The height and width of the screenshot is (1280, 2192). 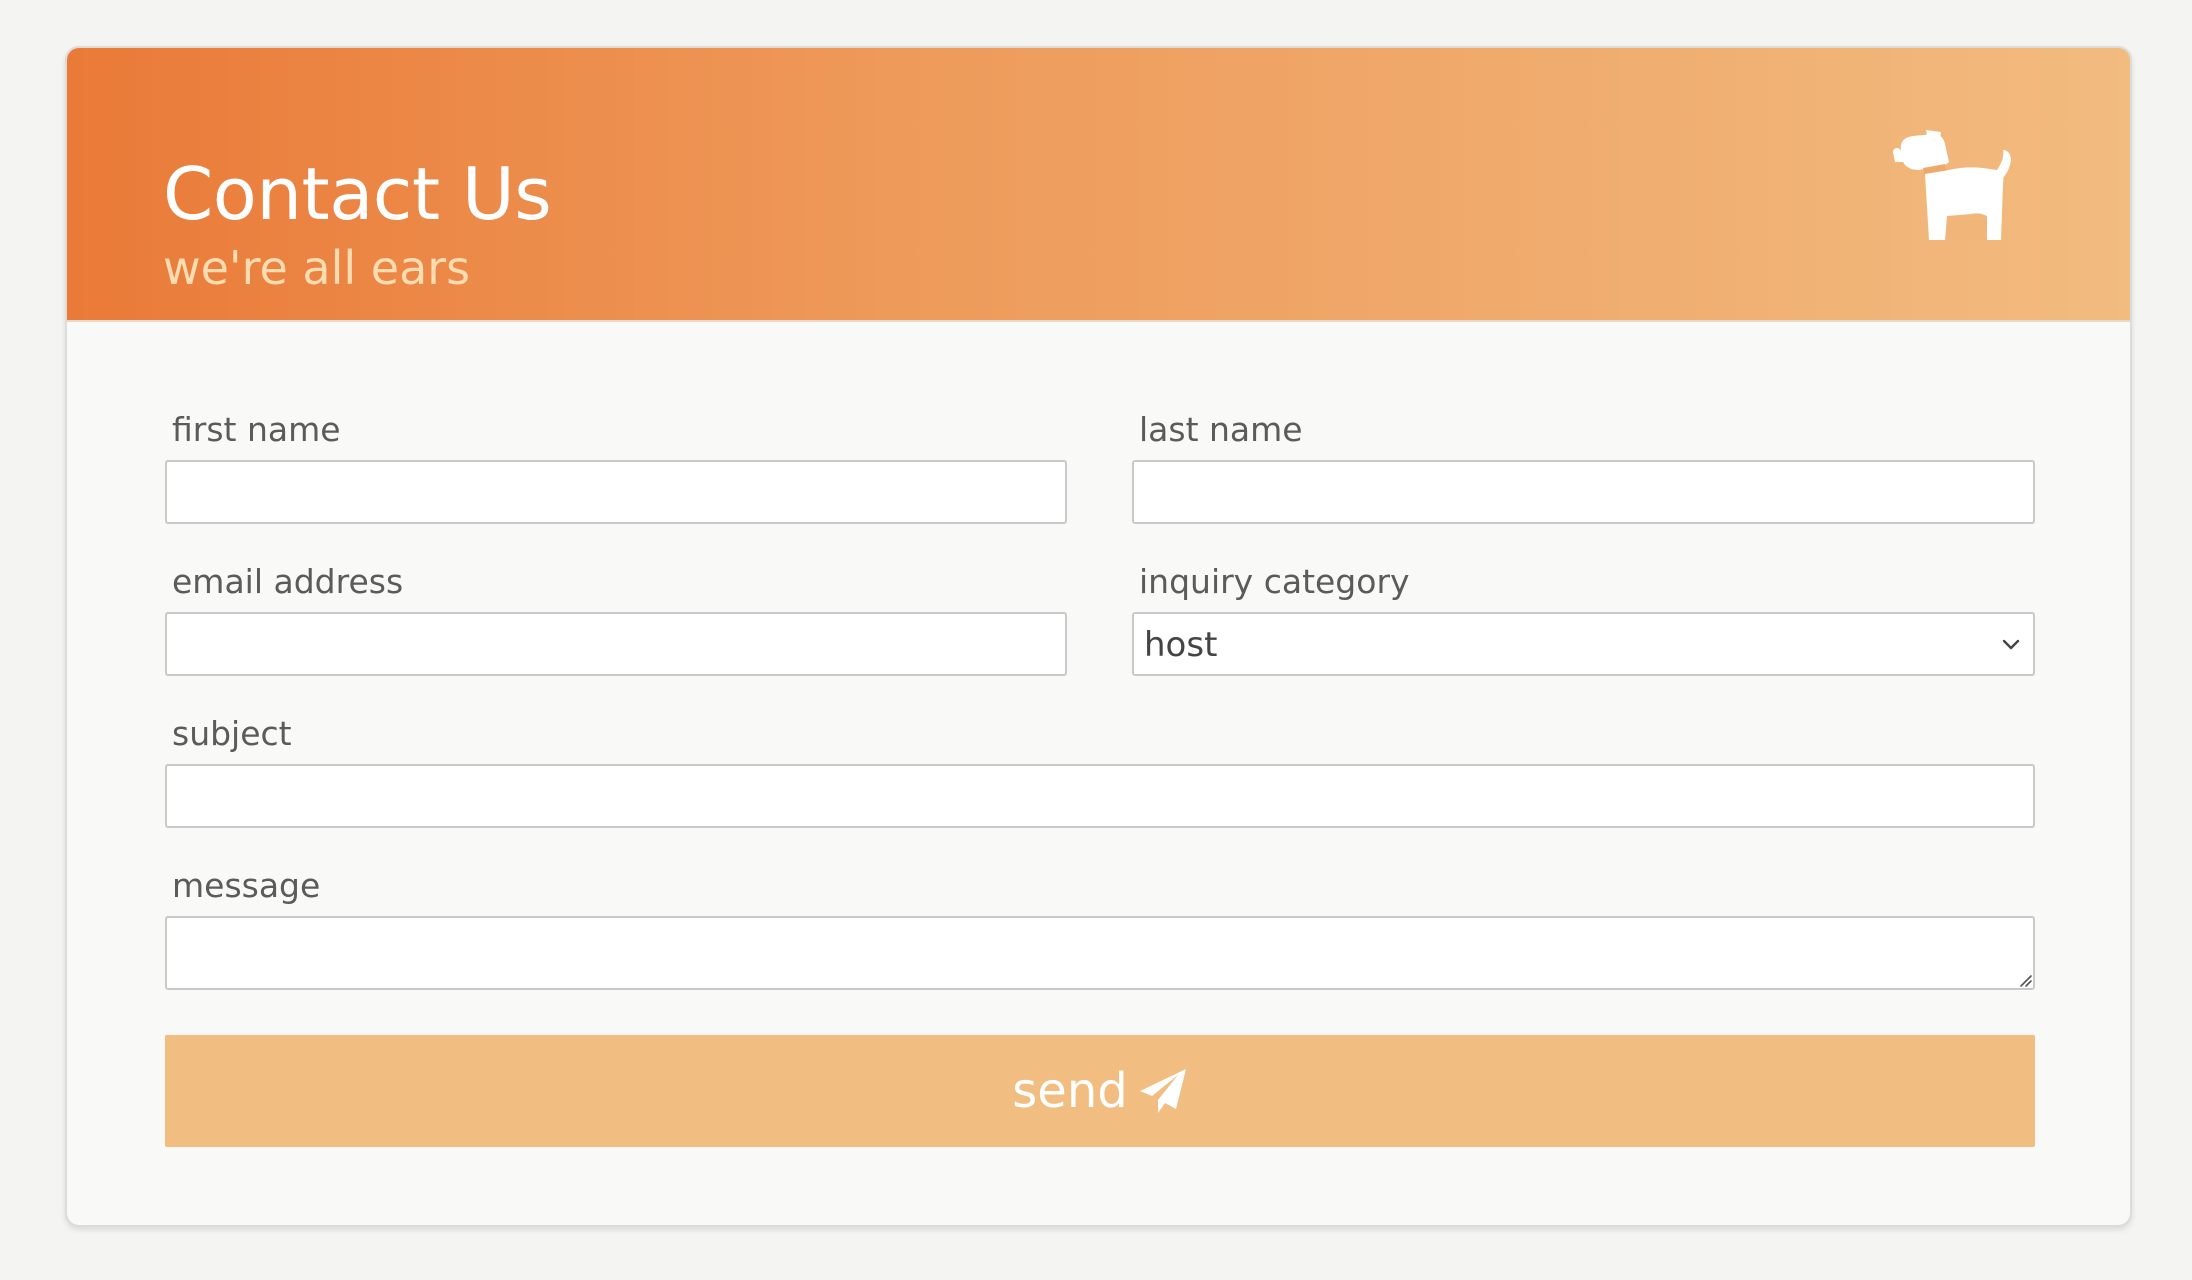 What do you see at coordinates (232, 733) in the screenshot?
I see `subject-label: subject` at bounding box center [232, 733].